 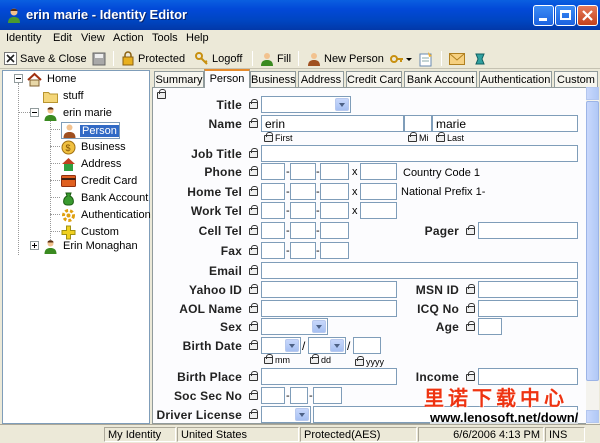 What do you see at coordinates (273, 250) in the screenshot?
I see `fax-area-input` at bounding box center [273, 250].